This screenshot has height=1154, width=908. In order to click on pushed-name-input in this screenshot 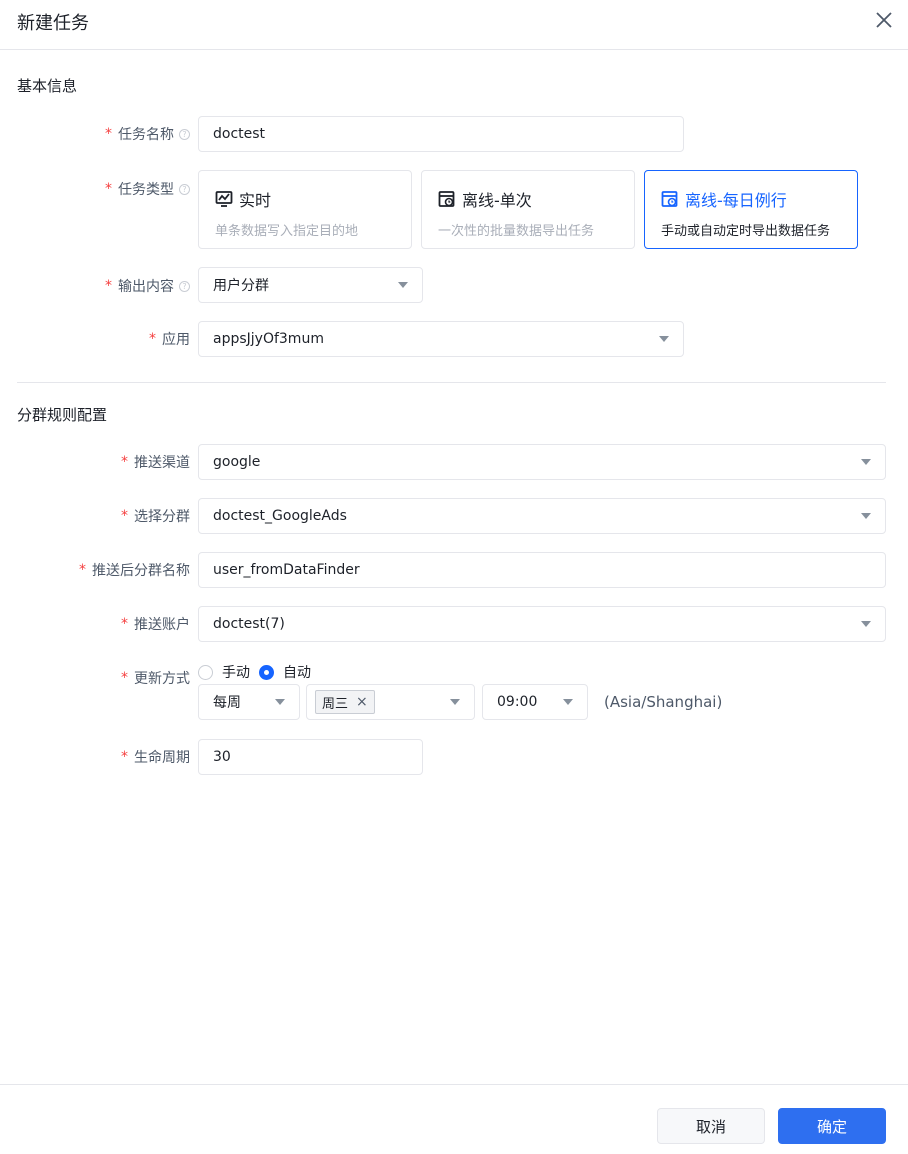, I will do `click(542, 570)`.